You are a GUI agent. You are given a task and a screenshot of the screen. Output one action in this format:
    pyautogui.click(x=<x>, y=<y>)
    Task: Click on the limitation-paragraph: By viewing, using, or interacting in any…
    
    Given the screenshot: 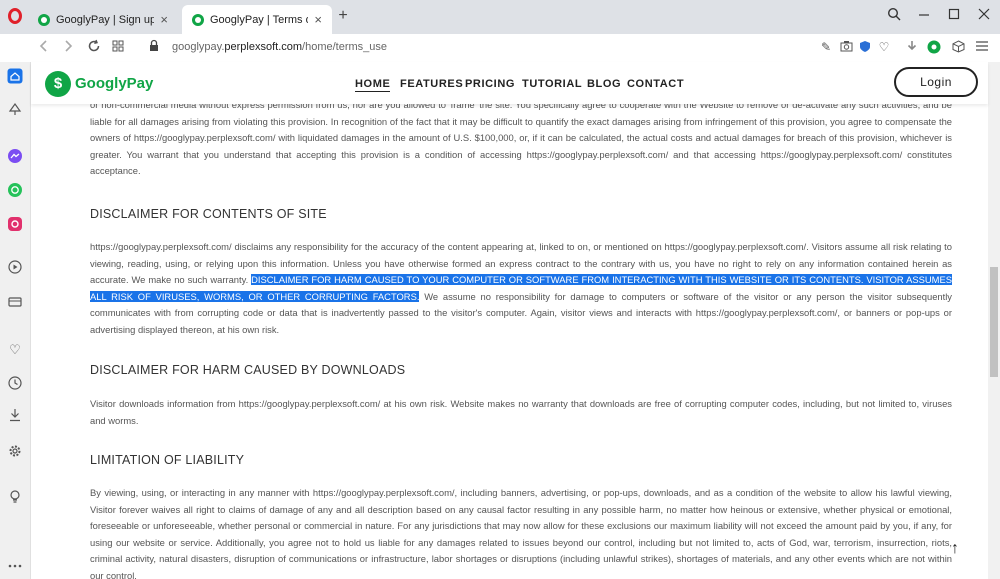 What is the action you would take?
    pyautogui.click(x=521, y=533)
    